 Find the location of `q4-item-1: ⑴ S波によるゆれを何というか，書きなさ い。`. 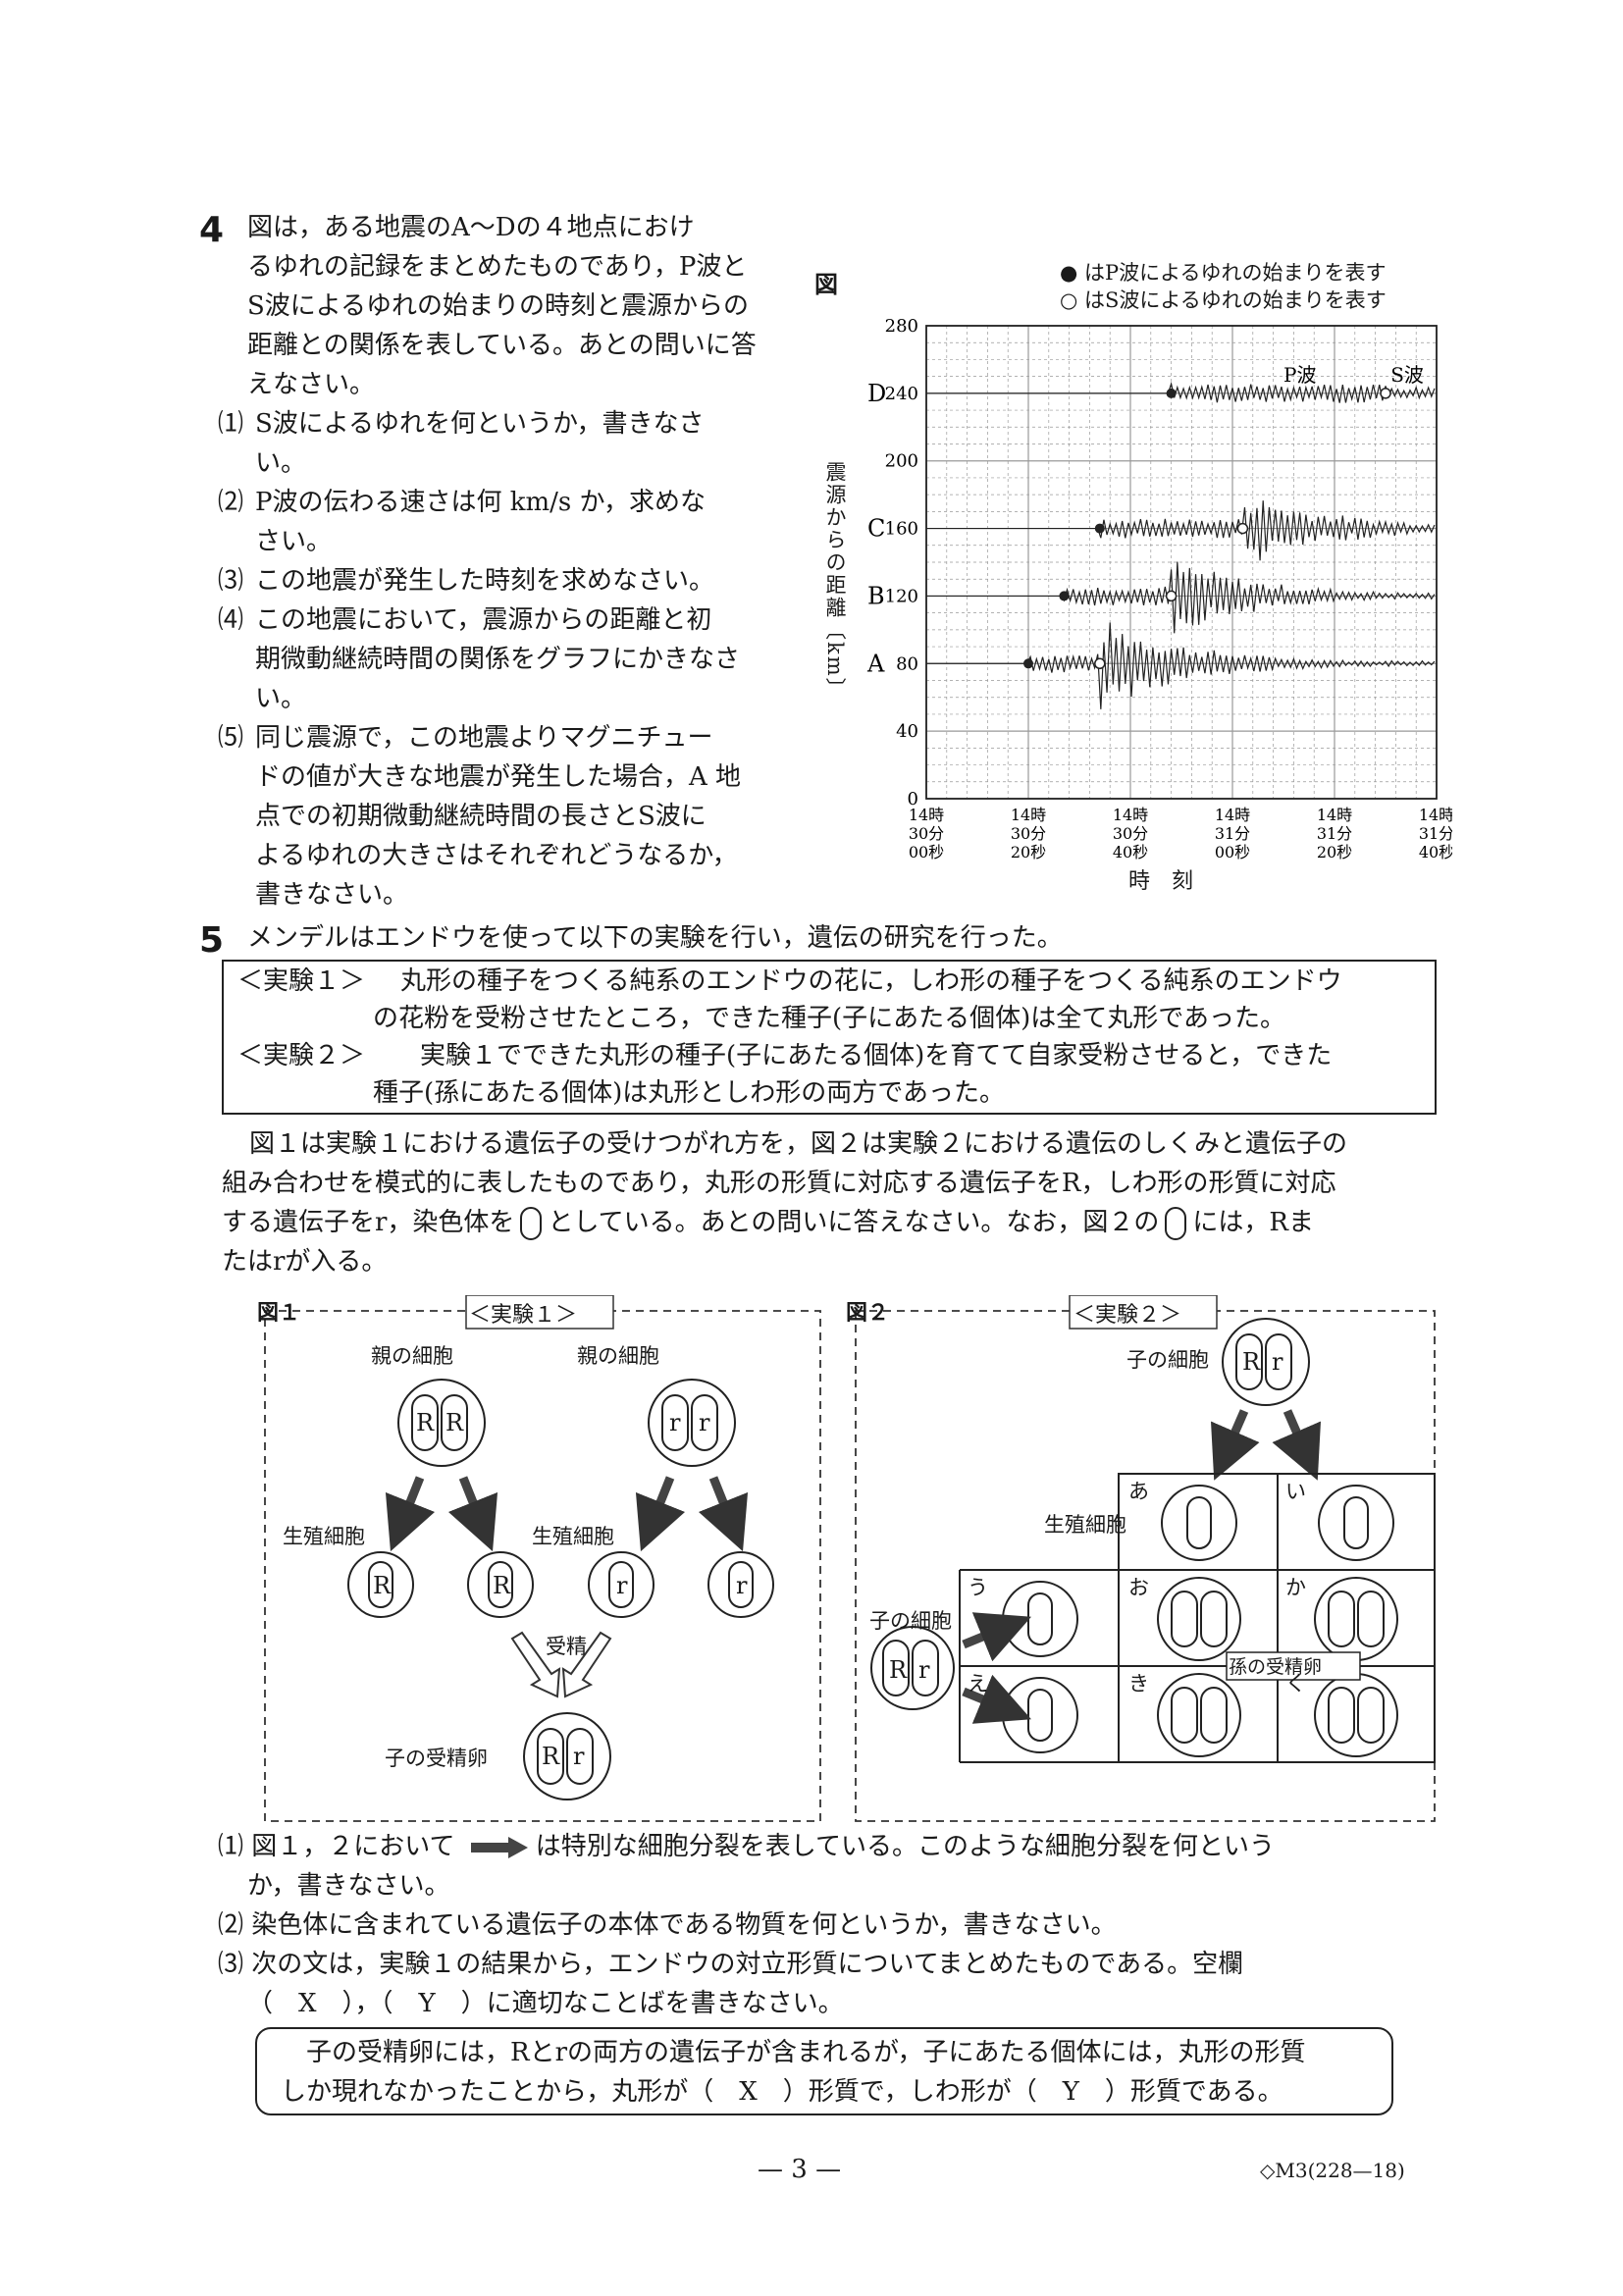

q4-item-1: ⑴ S波によるゆれを何というか，書きなさ い。 is located at coordinates (507, 443).